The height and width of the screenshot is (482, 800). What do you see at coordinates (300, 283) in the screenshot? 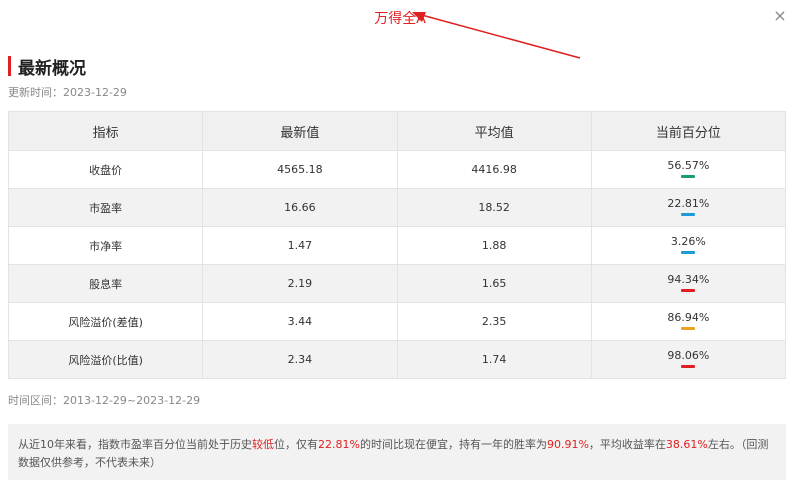
I see `cell-latest: 2.19` at bounding box center [300, 283].